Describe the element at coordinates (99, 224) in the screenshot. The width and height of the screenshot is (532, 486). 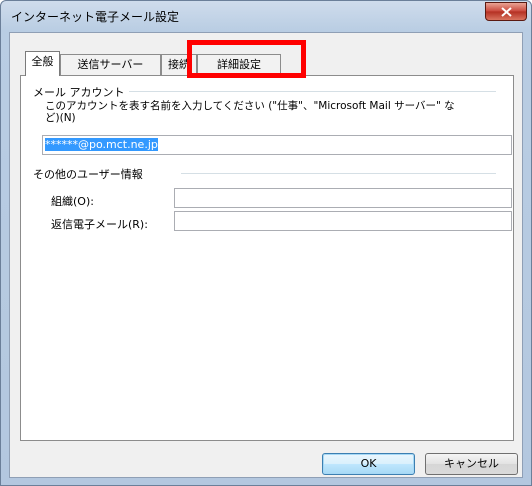
I see `reply-email-label: 返信電子メール(R):` at that location.